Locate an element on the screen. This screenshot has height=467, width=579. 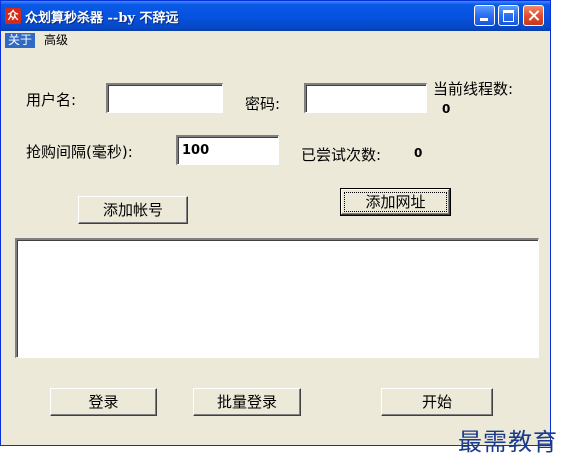
password-label: 密码: is located at coordinates (263, 104).